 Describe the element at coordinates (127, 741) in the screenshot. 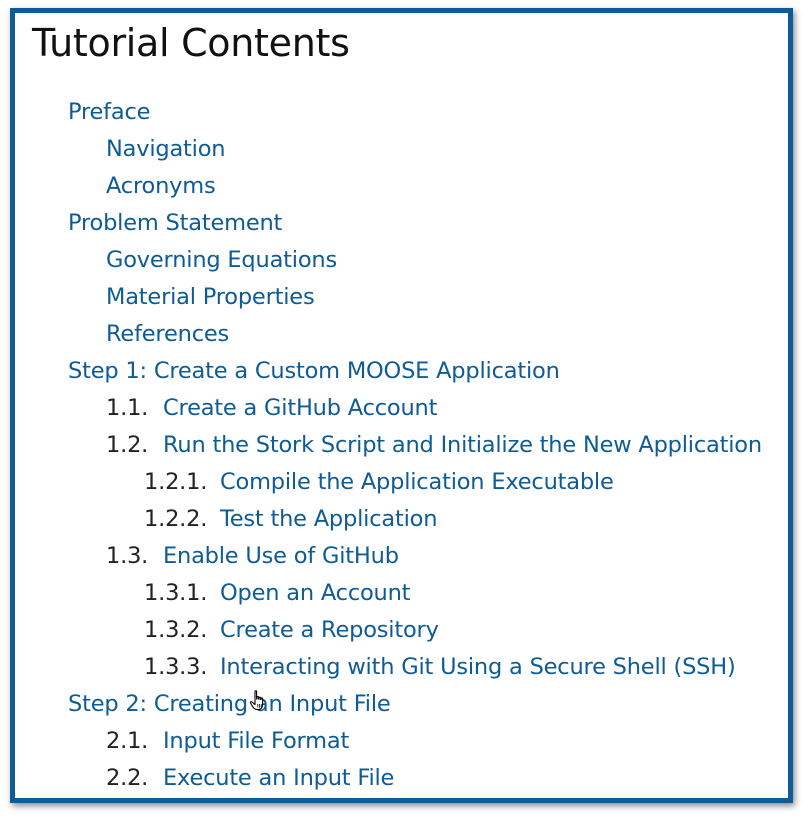

I see `toc-number: 2.1.` at that location.